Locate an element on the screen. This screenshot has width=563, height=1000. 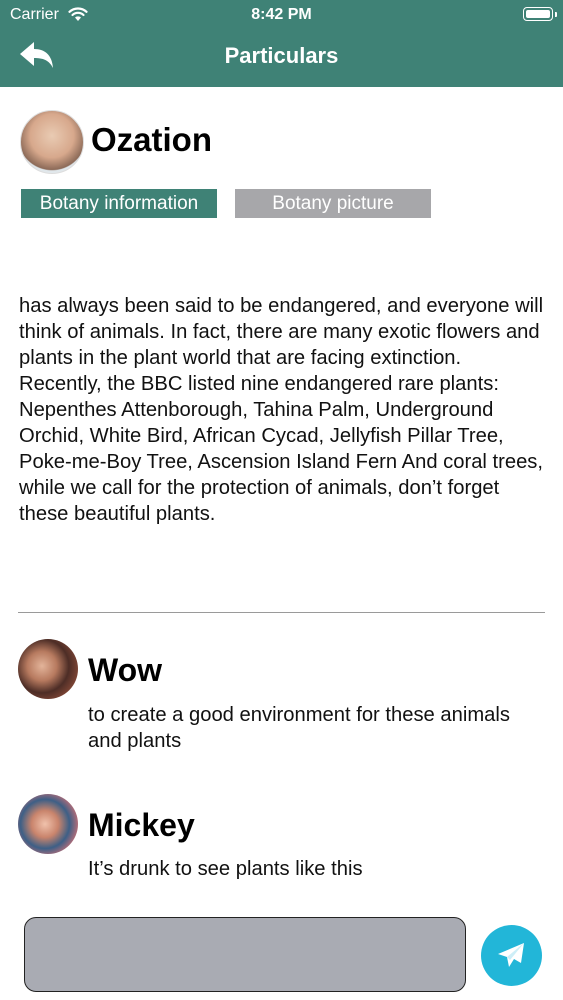
status-time: 8:42 PM is located at coordinates (281, 14).